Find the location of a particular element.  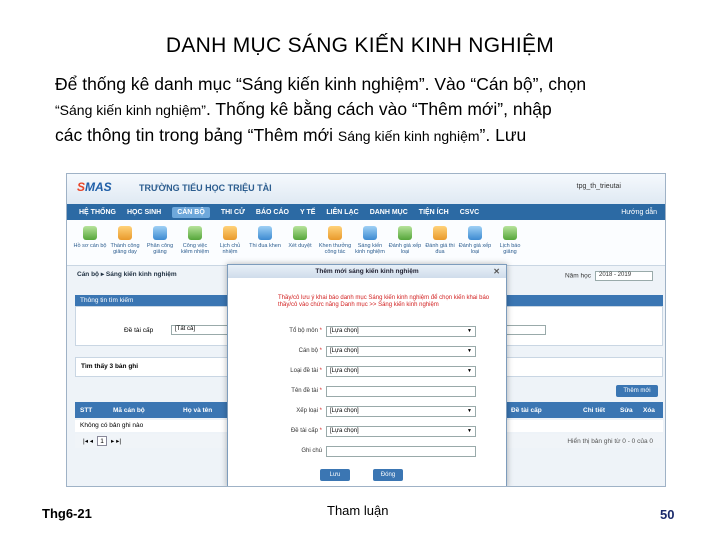

field-topic-type: Loại đề tài * [Lựa chọn] ▼ is located at coordinates (368, 372).